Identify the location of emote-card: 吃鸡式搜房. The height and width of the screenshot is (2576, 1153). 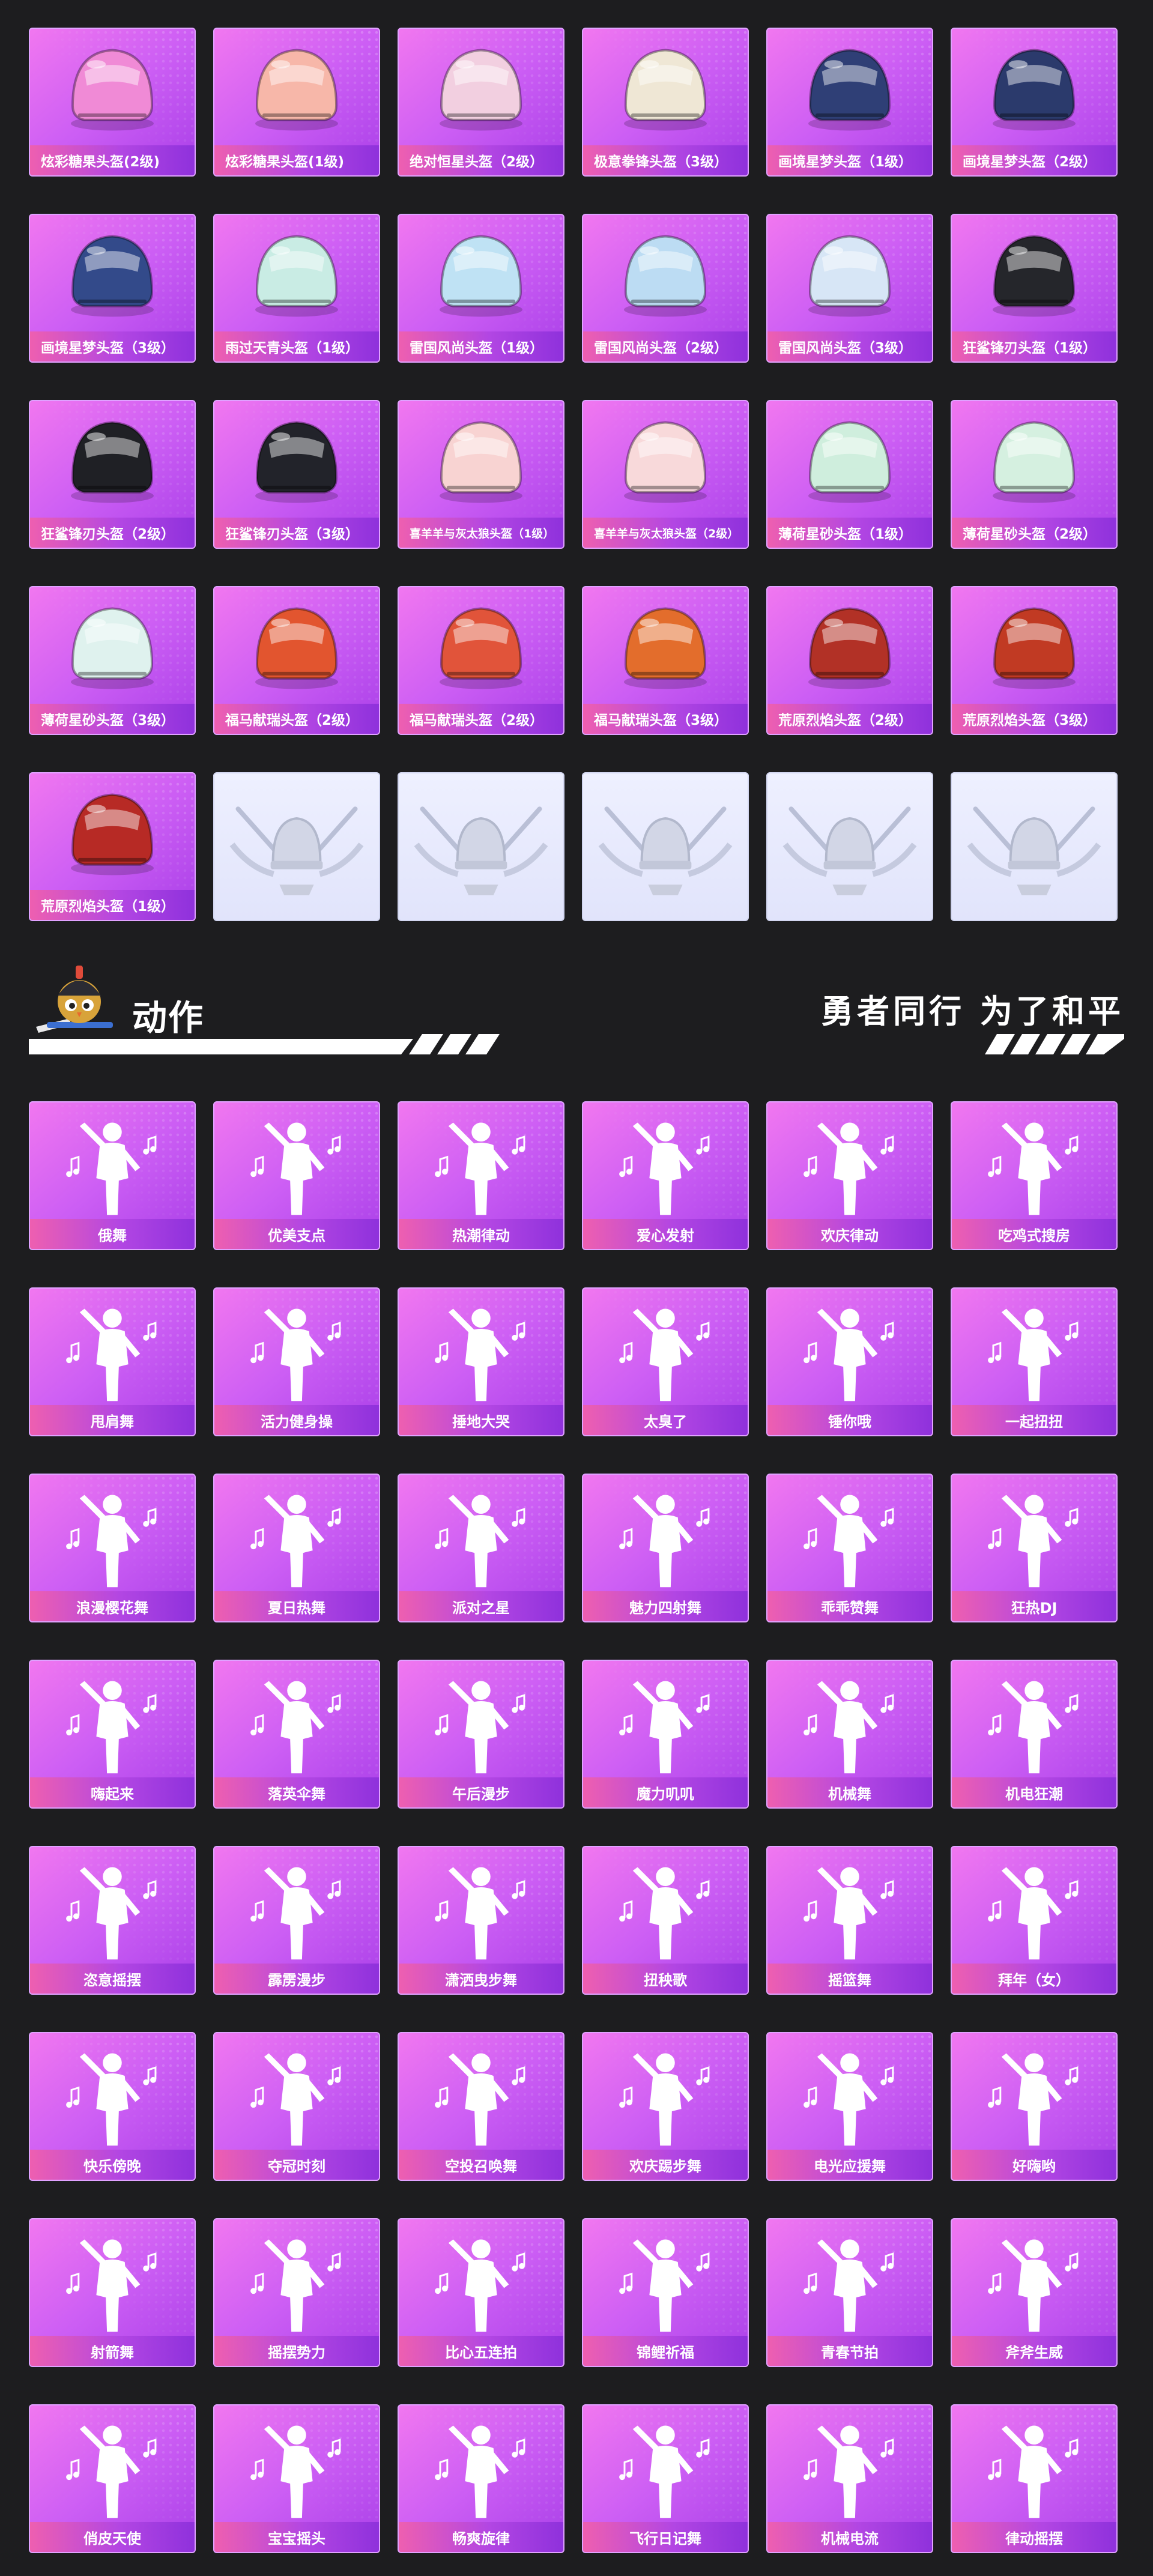
(1034, 1175).